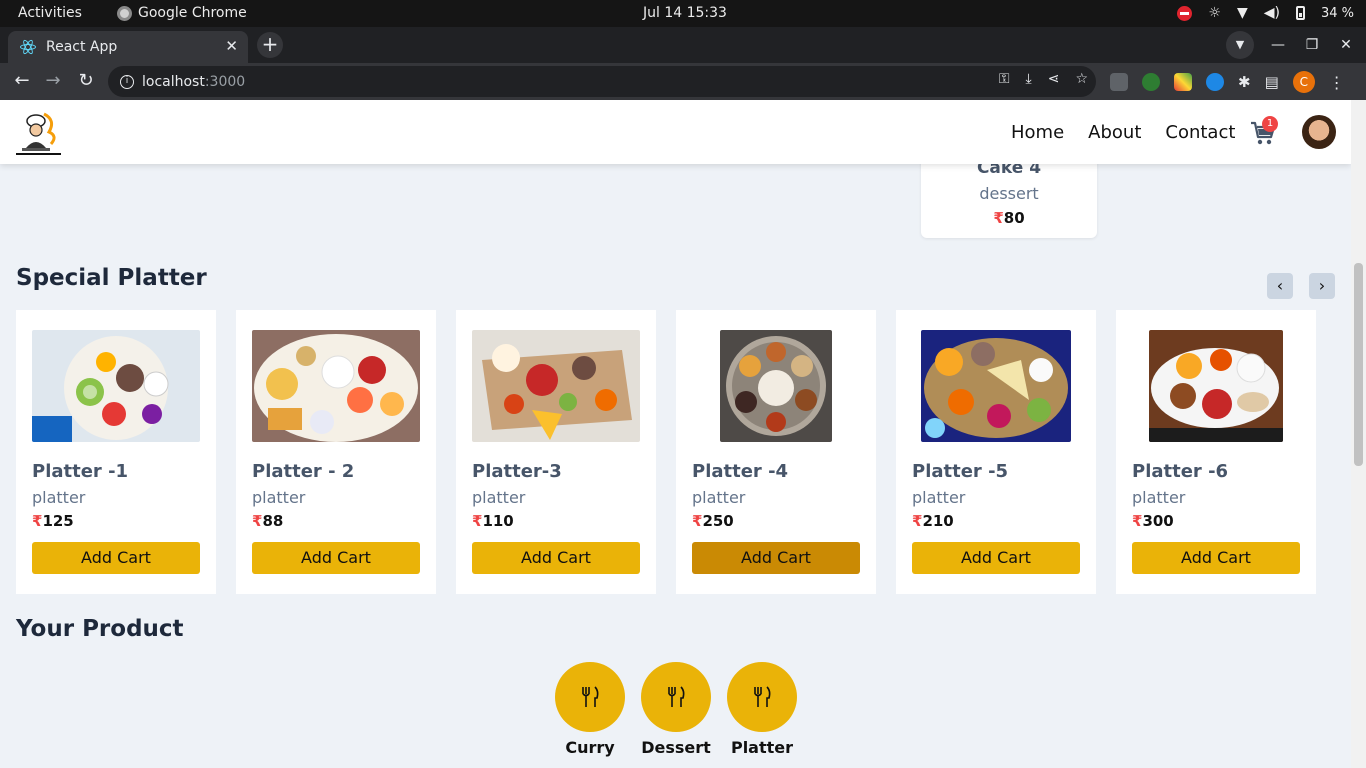 This screenshot has height=768, width=1366. What do you see at coordinates (53, 80) in the screenshot?
I see `forward-icon: →` at bounding box center [53, 80].